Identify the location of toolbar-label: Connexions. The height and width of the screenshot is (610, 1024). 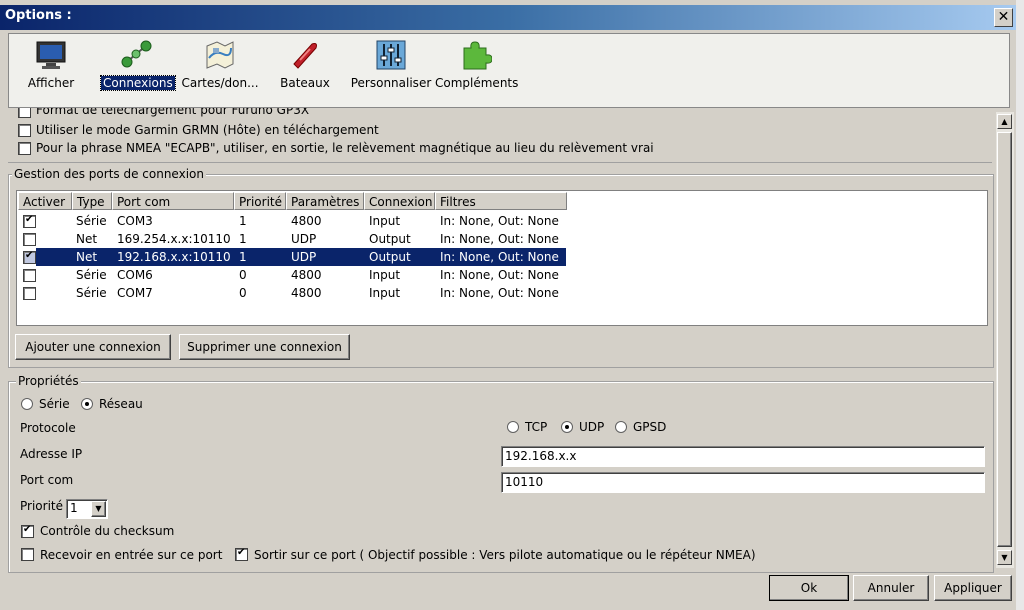
(138, 83).